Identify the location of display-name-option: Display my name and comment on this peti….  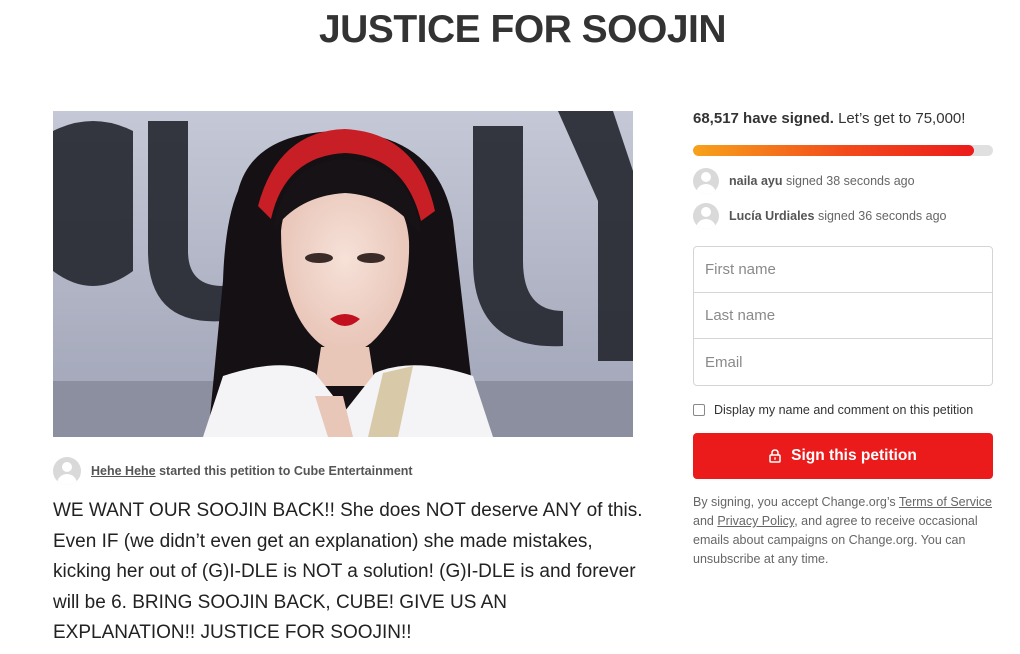
(843, 410).